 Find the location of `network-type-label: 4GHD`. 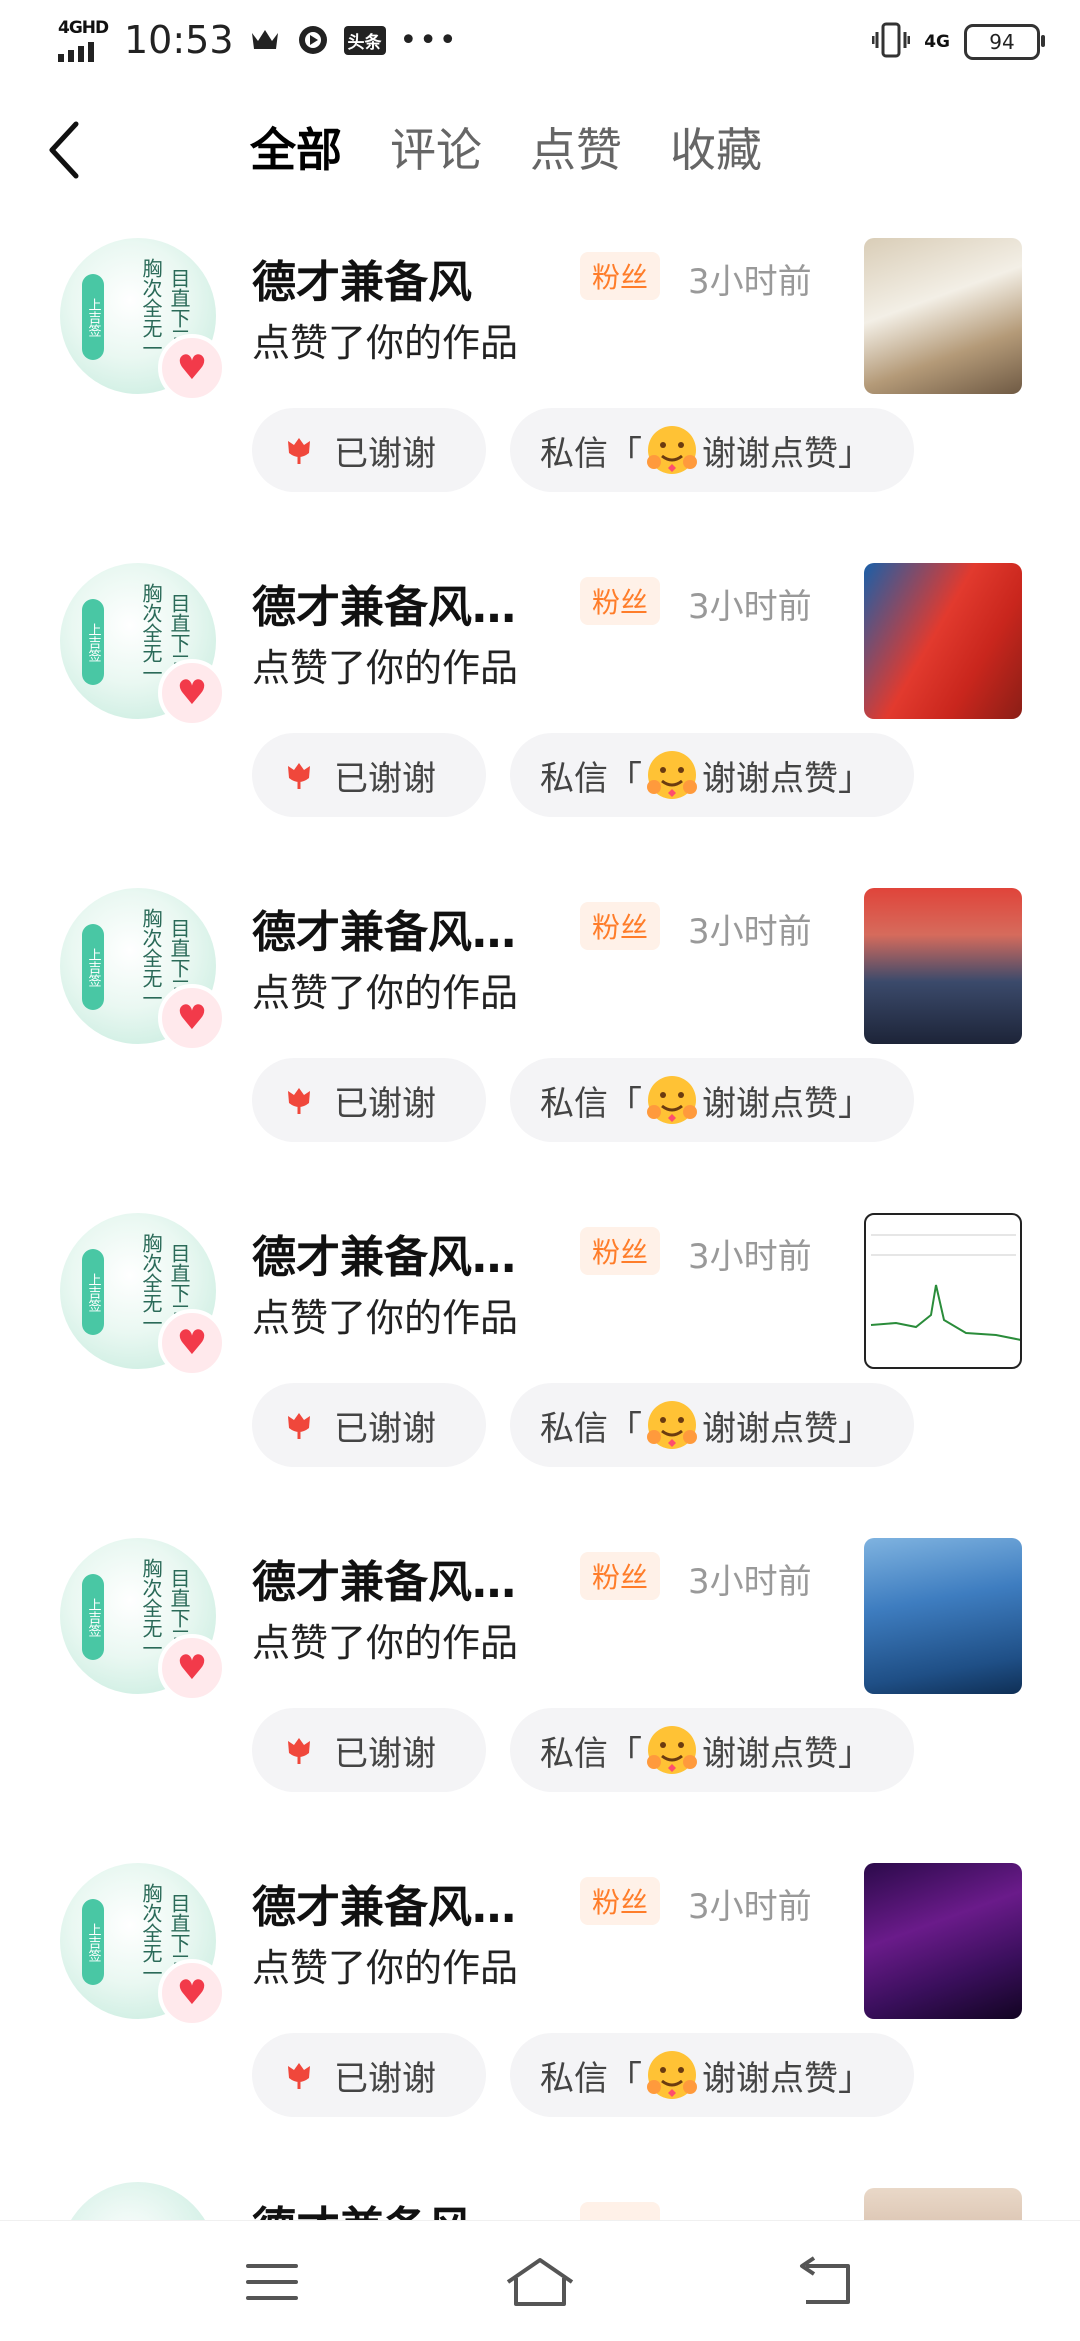

network-type-label: 4GHD is located at coordinates (83, 28).